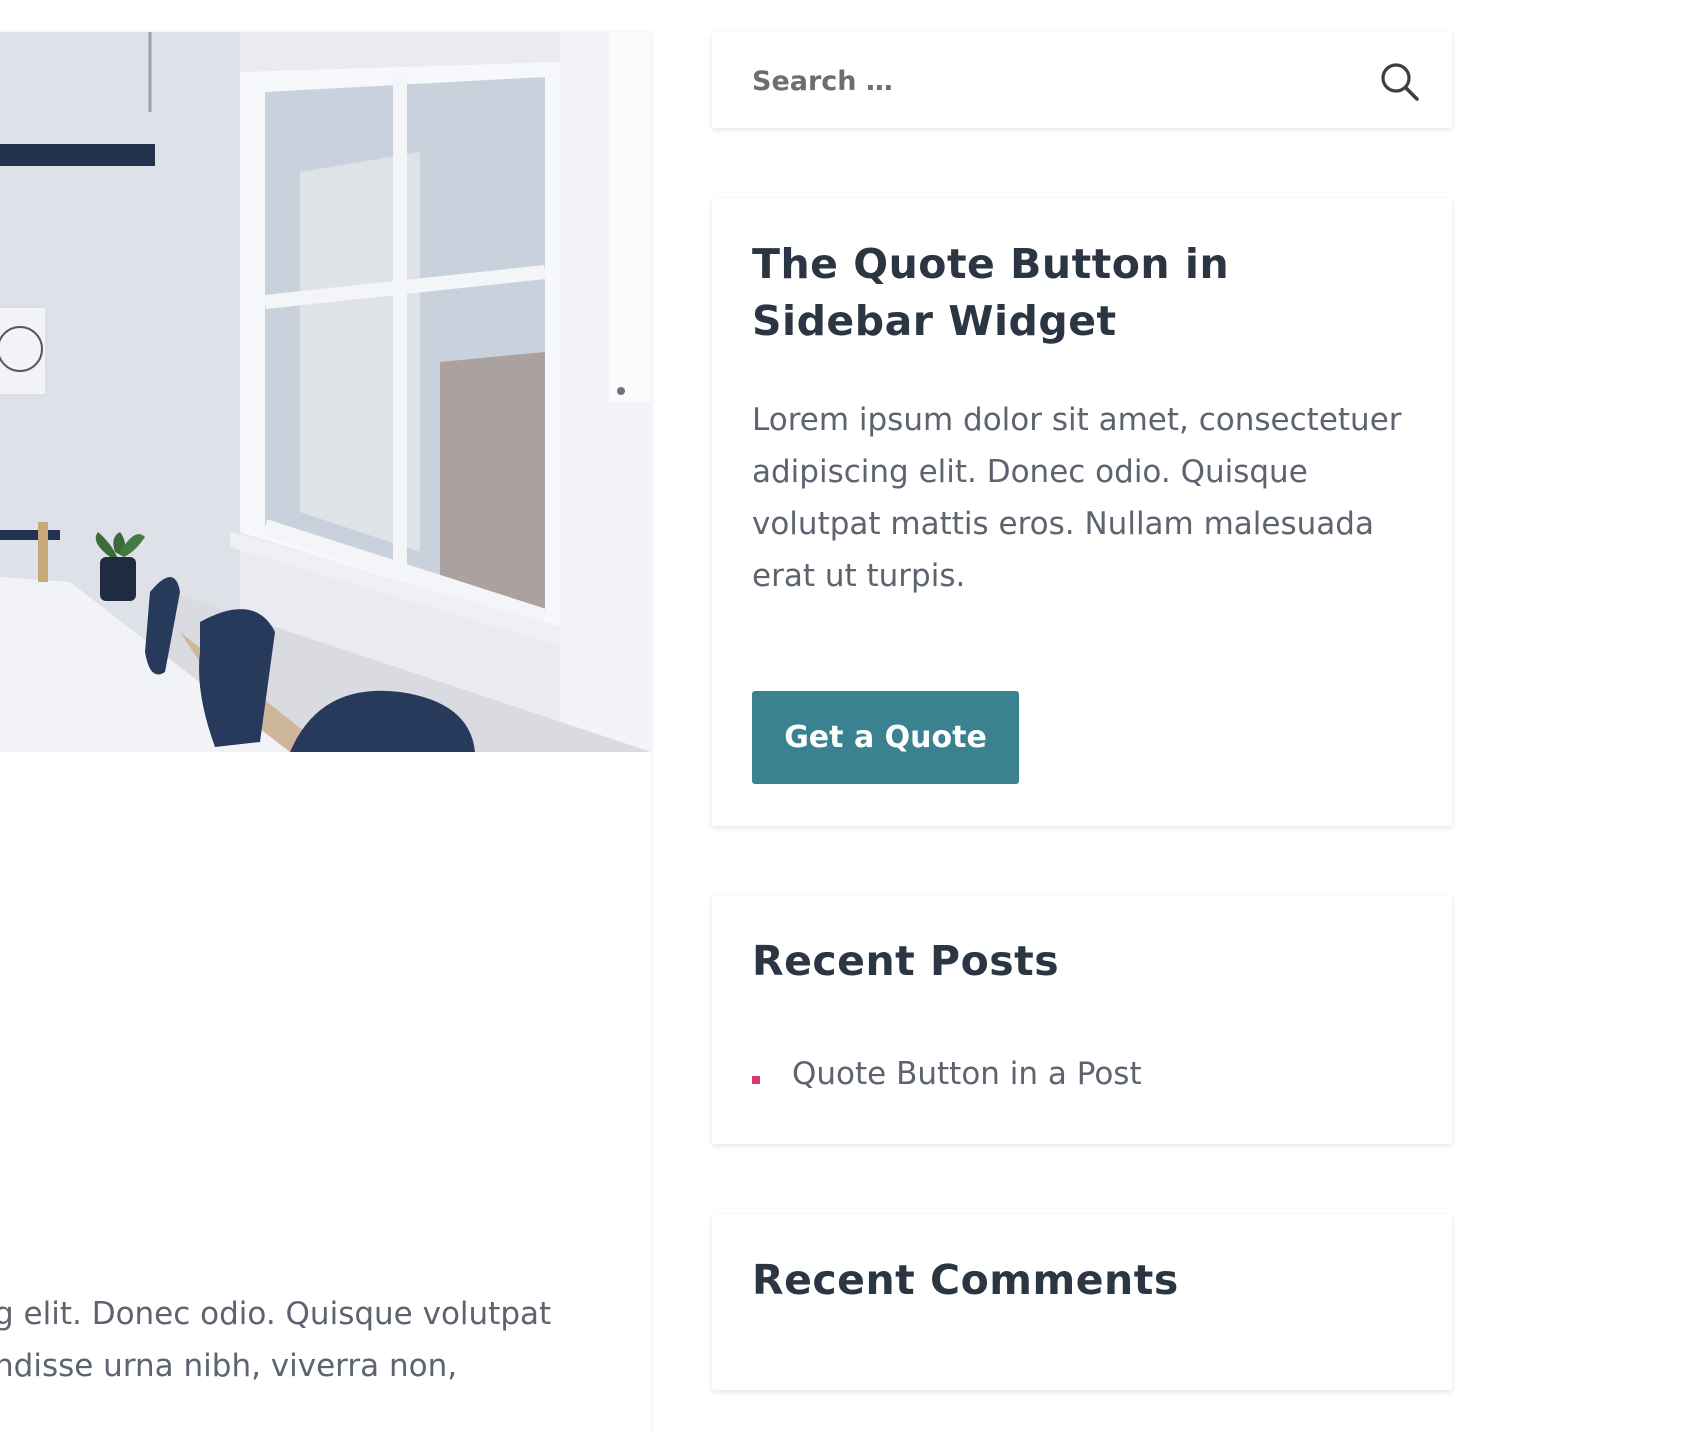 The height and width of the screenshot is (1432, 1708). I want to click on search-icon, so click(1400, 82).